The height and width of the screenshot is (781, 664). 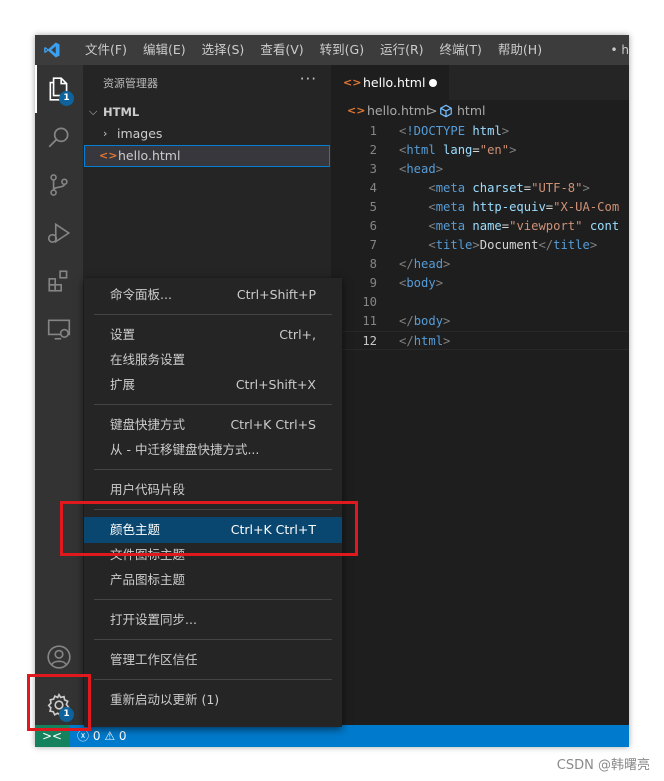 What do you see at coordinates (66, 98) in the screenshot?
I see `explorer-badge: 1` at bounding box center [66, 98].